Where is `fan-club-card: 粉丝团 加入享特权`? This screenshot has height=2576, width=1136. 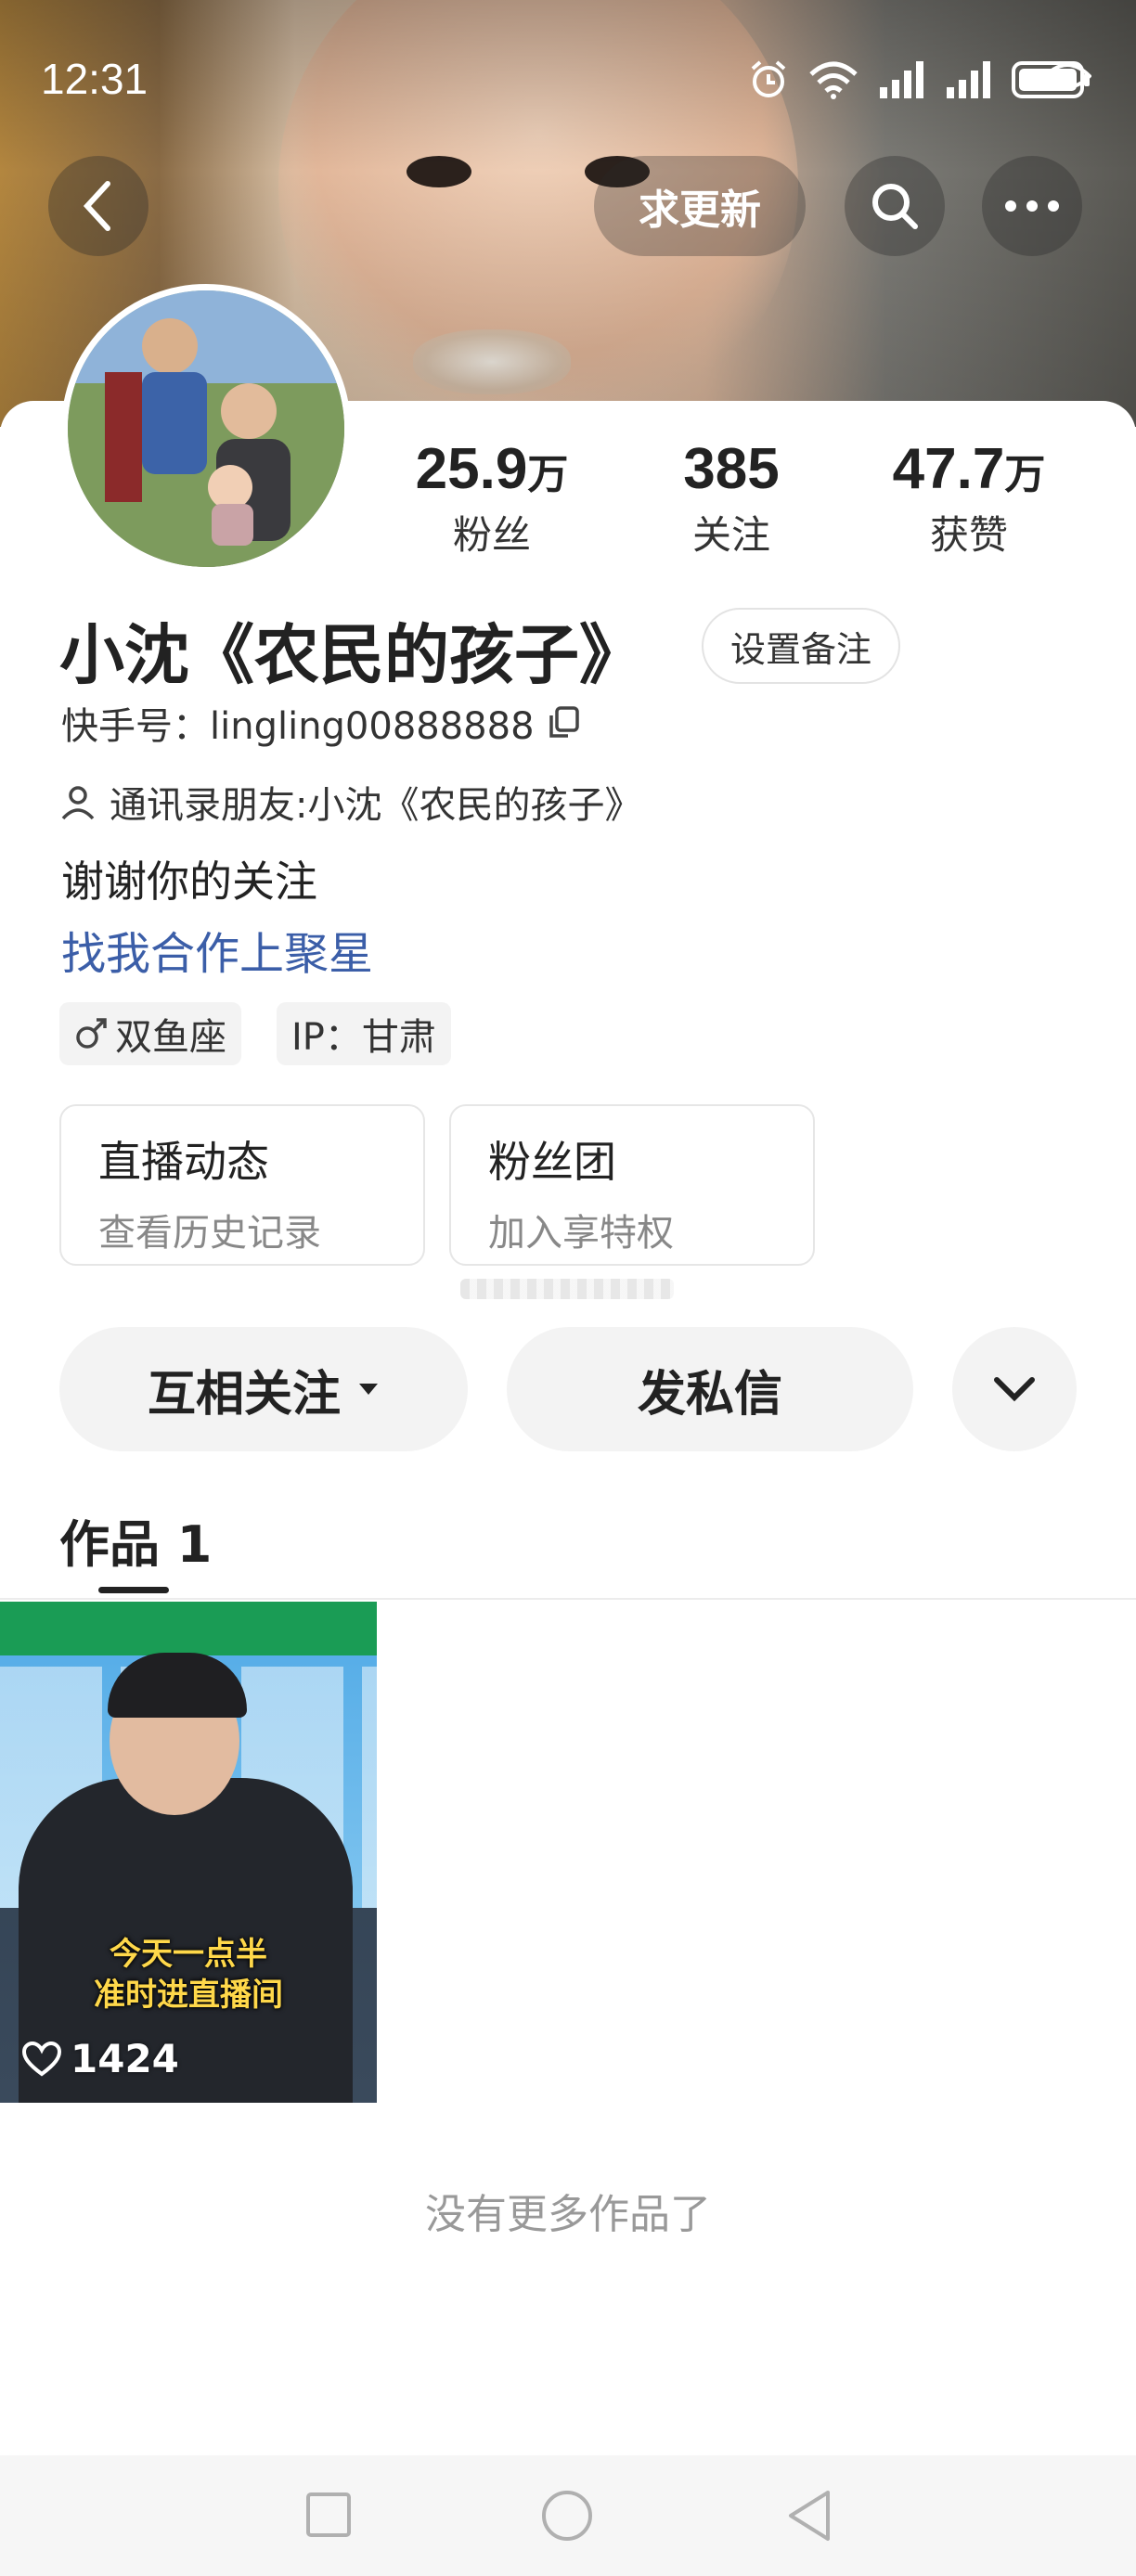 fan-club-card: 粉丝团 加入享特权 is located at coordinates (632, 1185).